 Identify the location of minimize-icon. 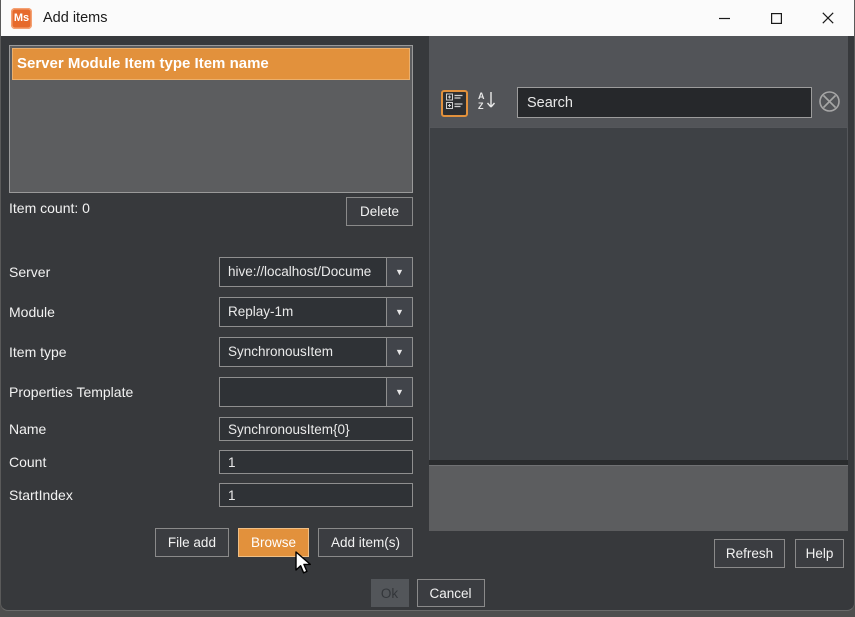
(724, 18).